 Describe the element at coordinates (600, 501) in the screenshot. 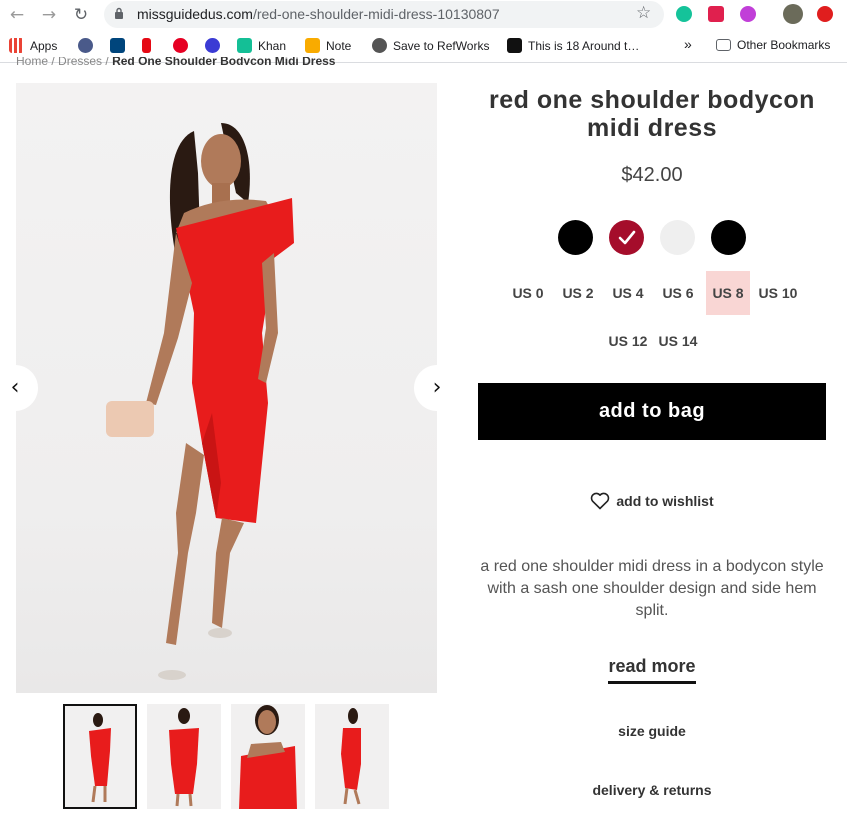

I see `heart-icon` at that location.